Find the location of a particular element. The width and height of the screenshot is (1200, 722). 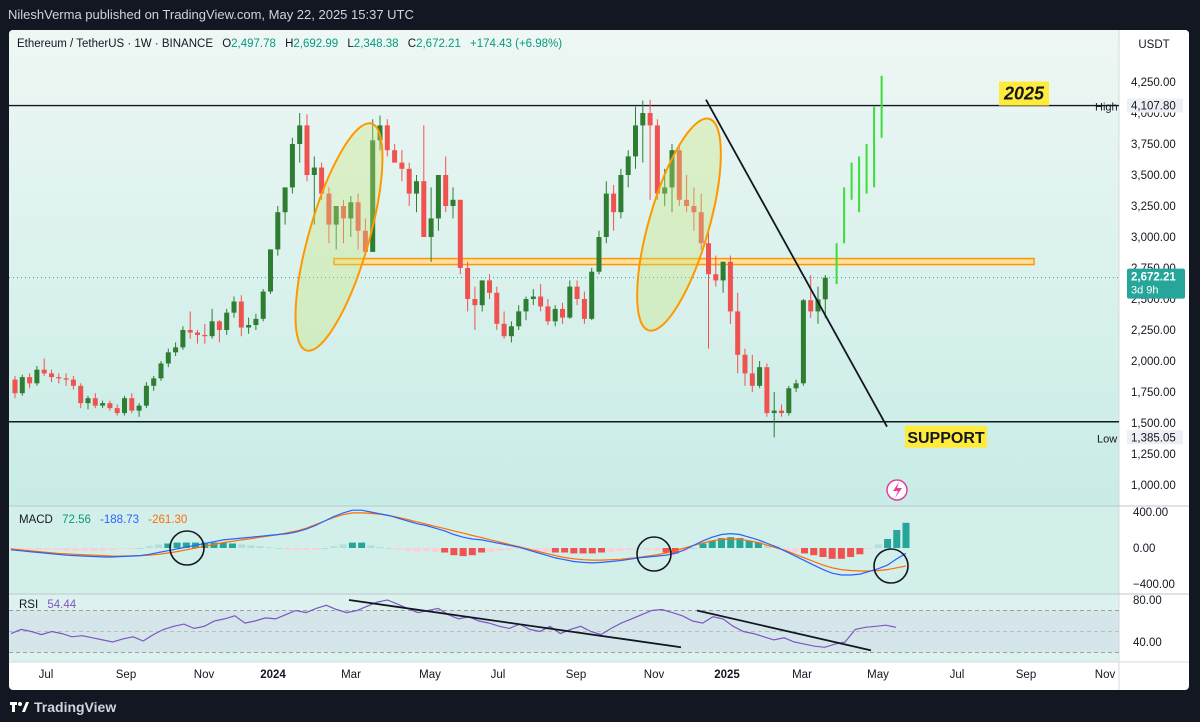

rsi-label: RSI is located at coordinates (28, 605).